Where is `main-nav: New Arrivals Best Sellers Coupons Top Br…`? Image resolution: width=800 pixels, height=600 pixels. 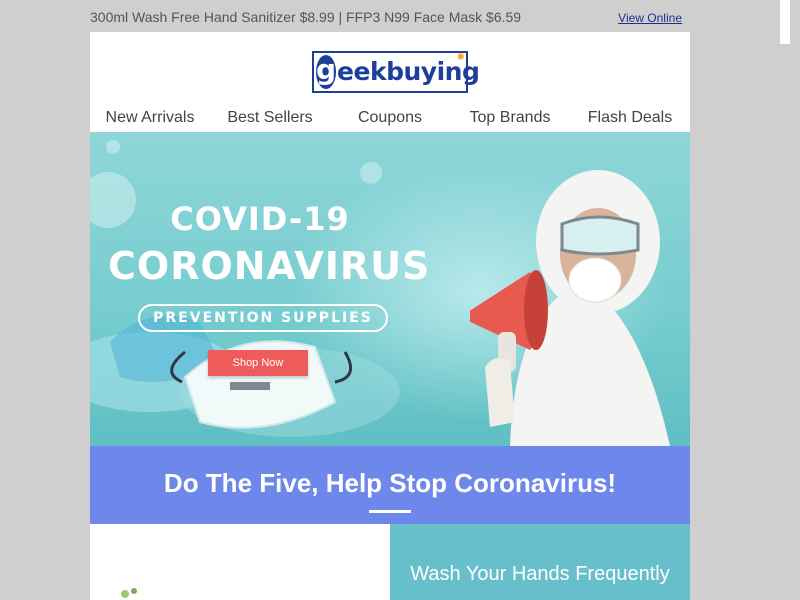
main-nav: New Arrivals Best Sellers Coupons Top Br… is located at coordinates (390, 118).